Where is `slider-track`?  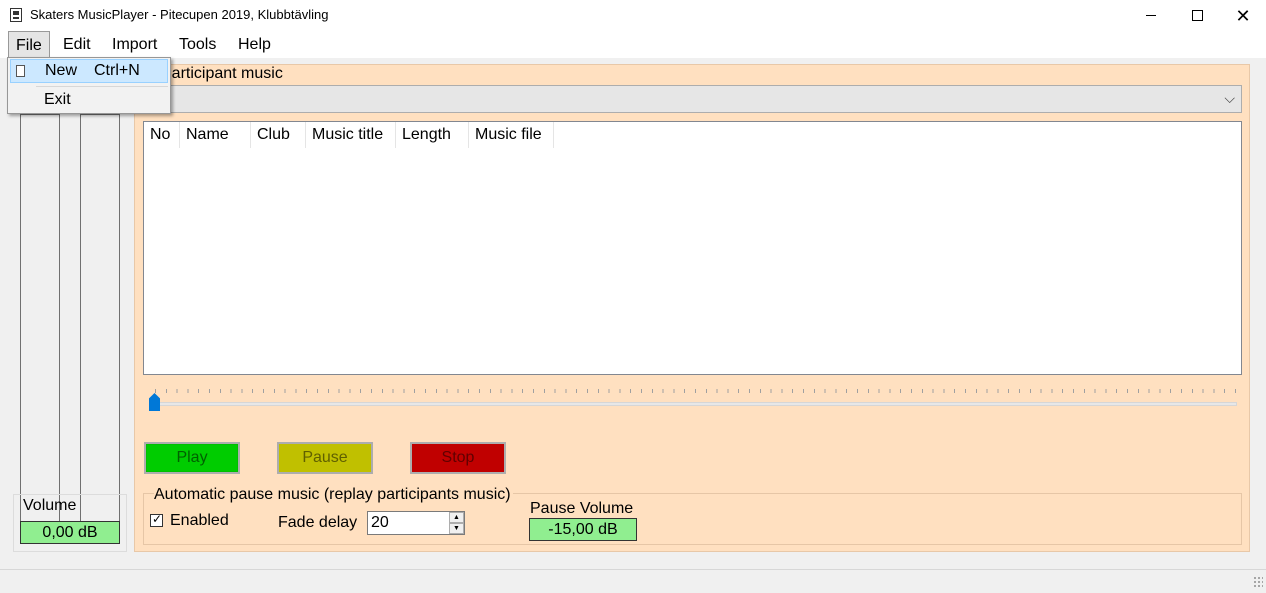 slider-track is located at coordinates (694, 404).